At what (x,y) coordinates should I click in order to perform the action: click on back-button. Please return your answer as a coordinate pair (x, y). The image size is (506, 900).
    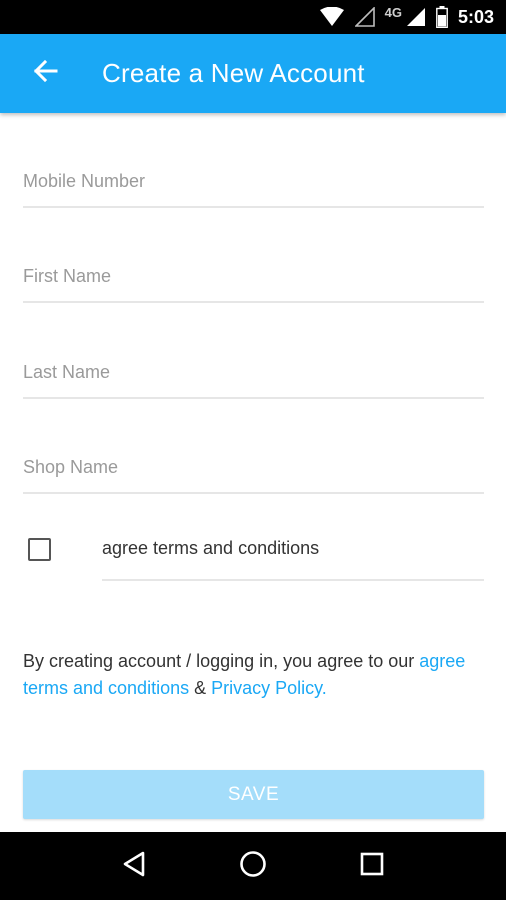
    Looking at the image, I should click on (46, 73).